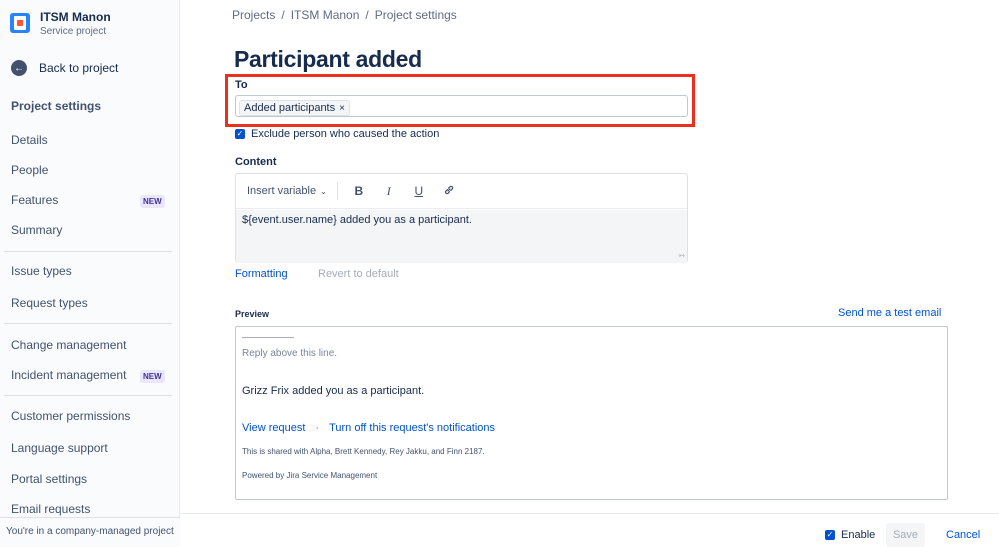 The height and width of the screenshot is (547, 999). What do you see at coordinates (73, 31) in the screenshot?
I see `project-type: Service project` at bounding box center [73, 31].